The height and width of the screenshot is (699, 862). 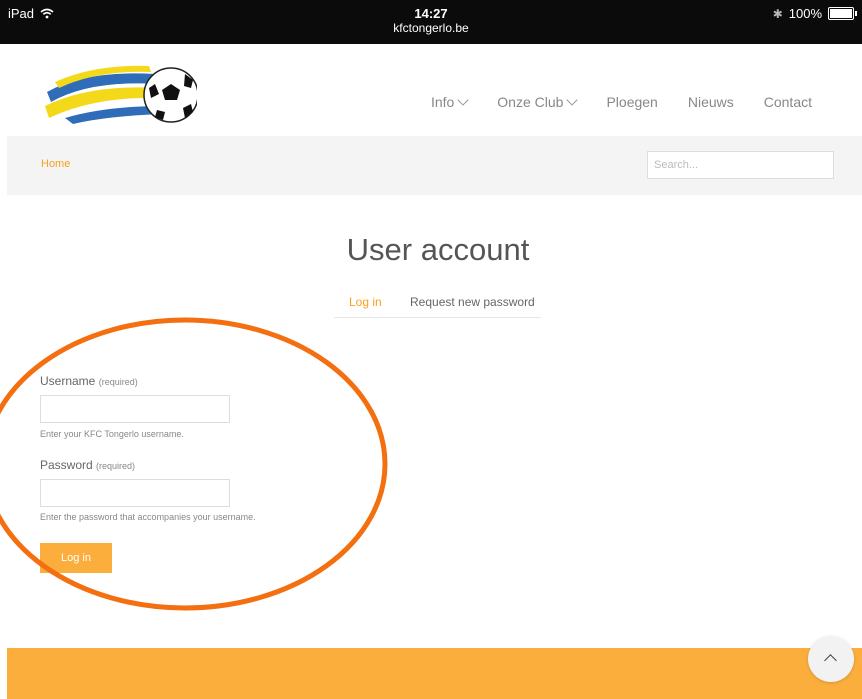 I want to click on page-title: User account, so click(x=438, y=249).